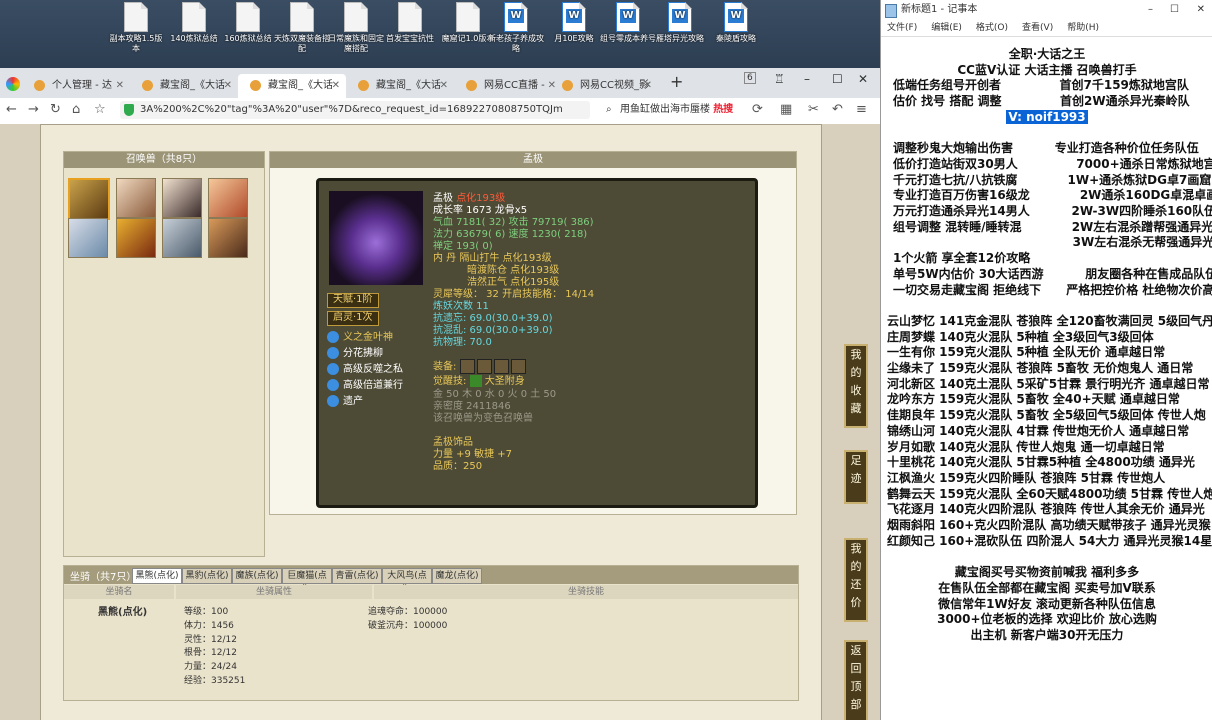 The height and width of the screenshot is (720, 1212). What do you see at coordinates (813, 109) in the screenshot?
I see `scissors-icon: ✂` at bounding box center [813, 109].